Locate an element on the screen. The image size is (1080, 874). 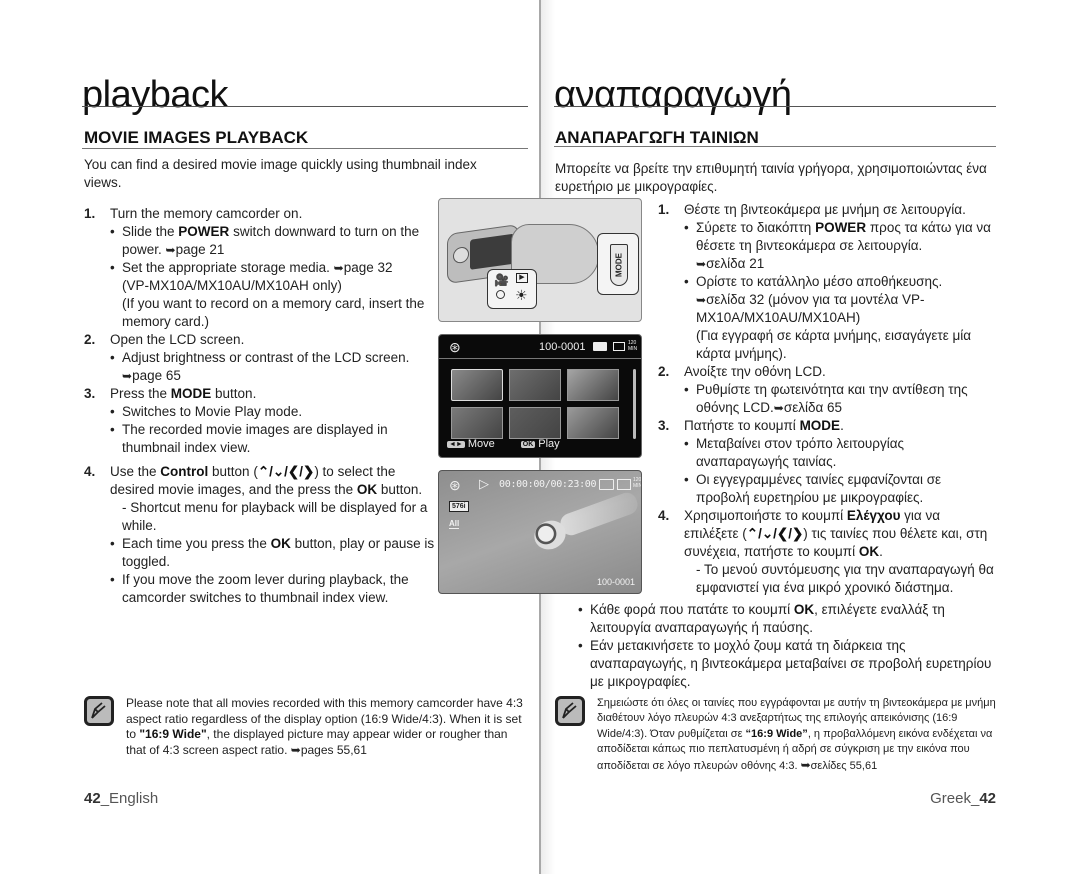
footer-label: _English is located at coordinates (129, 798).